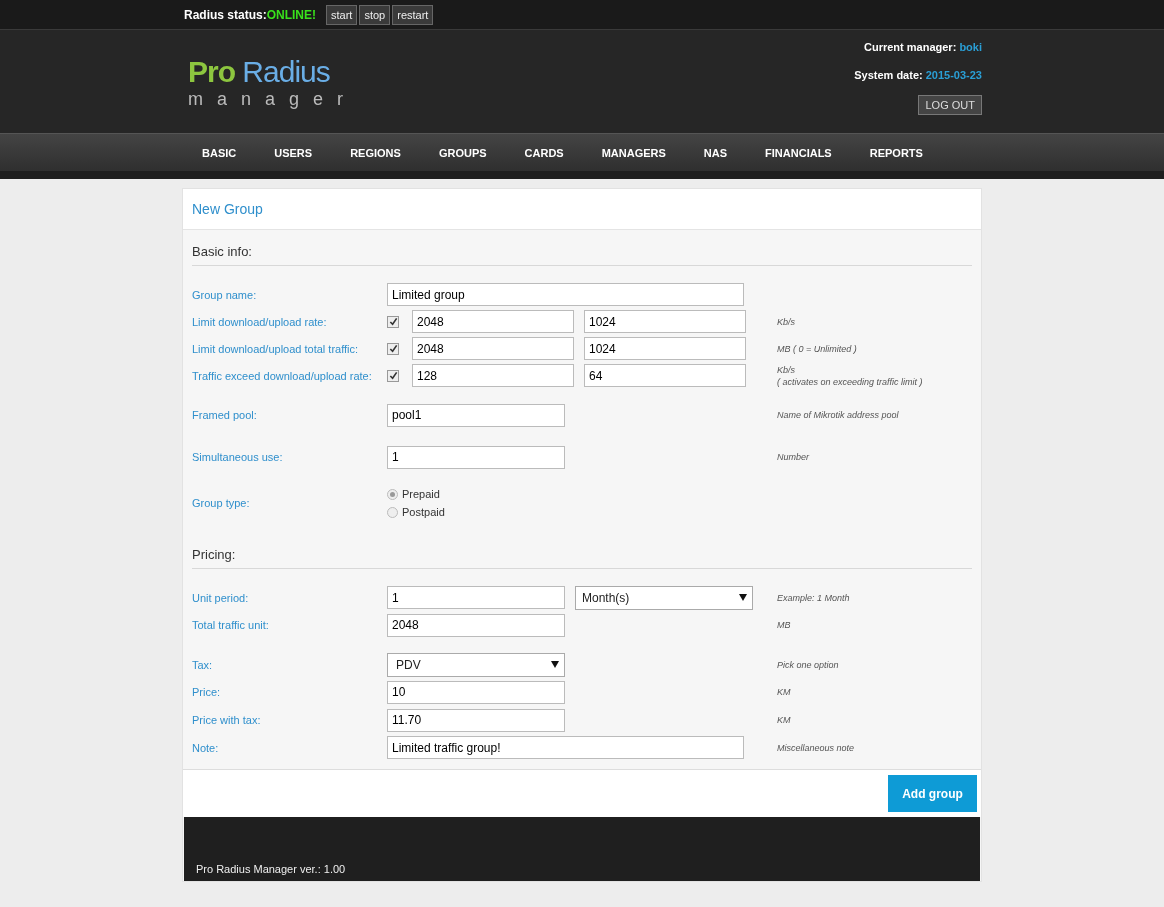 This screenshot has height=907, width=1164. Describe the element at coordinates (715, 152) in the screenshot. I see `nav-item: NAS` at that location.